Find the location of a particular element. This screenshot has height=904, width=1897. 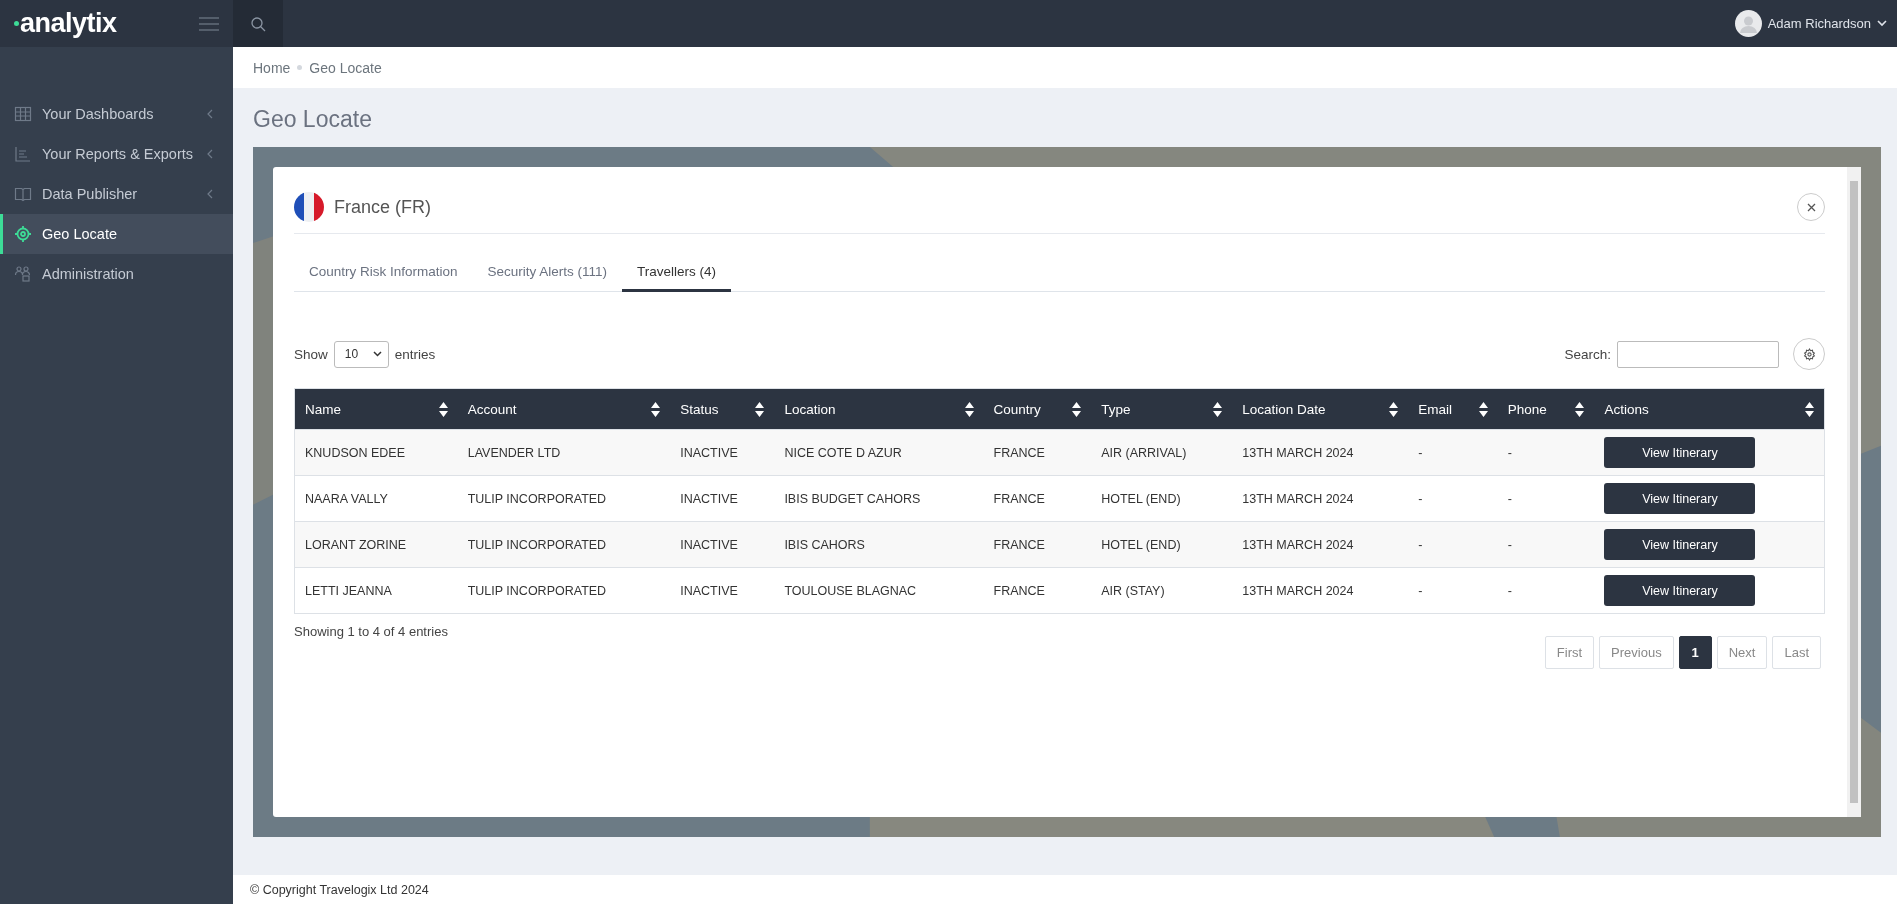

tab: Country Risk Information is located at coordinates (383, 273).